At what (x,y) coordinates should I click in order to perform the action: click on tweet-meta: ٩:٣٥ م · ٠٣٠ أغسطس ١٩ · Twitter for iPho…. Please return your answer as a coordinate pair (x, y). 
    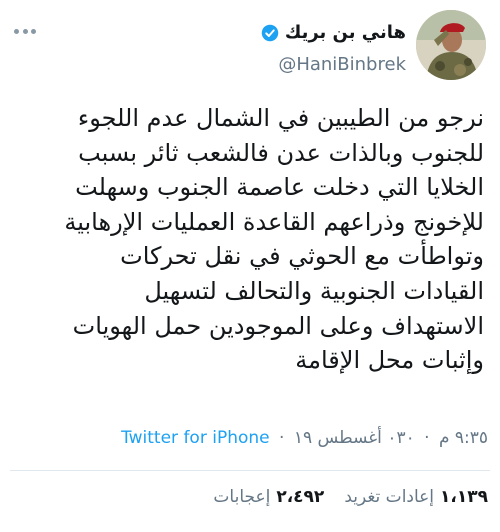
    Looking at the image, I should click on (244, 438).